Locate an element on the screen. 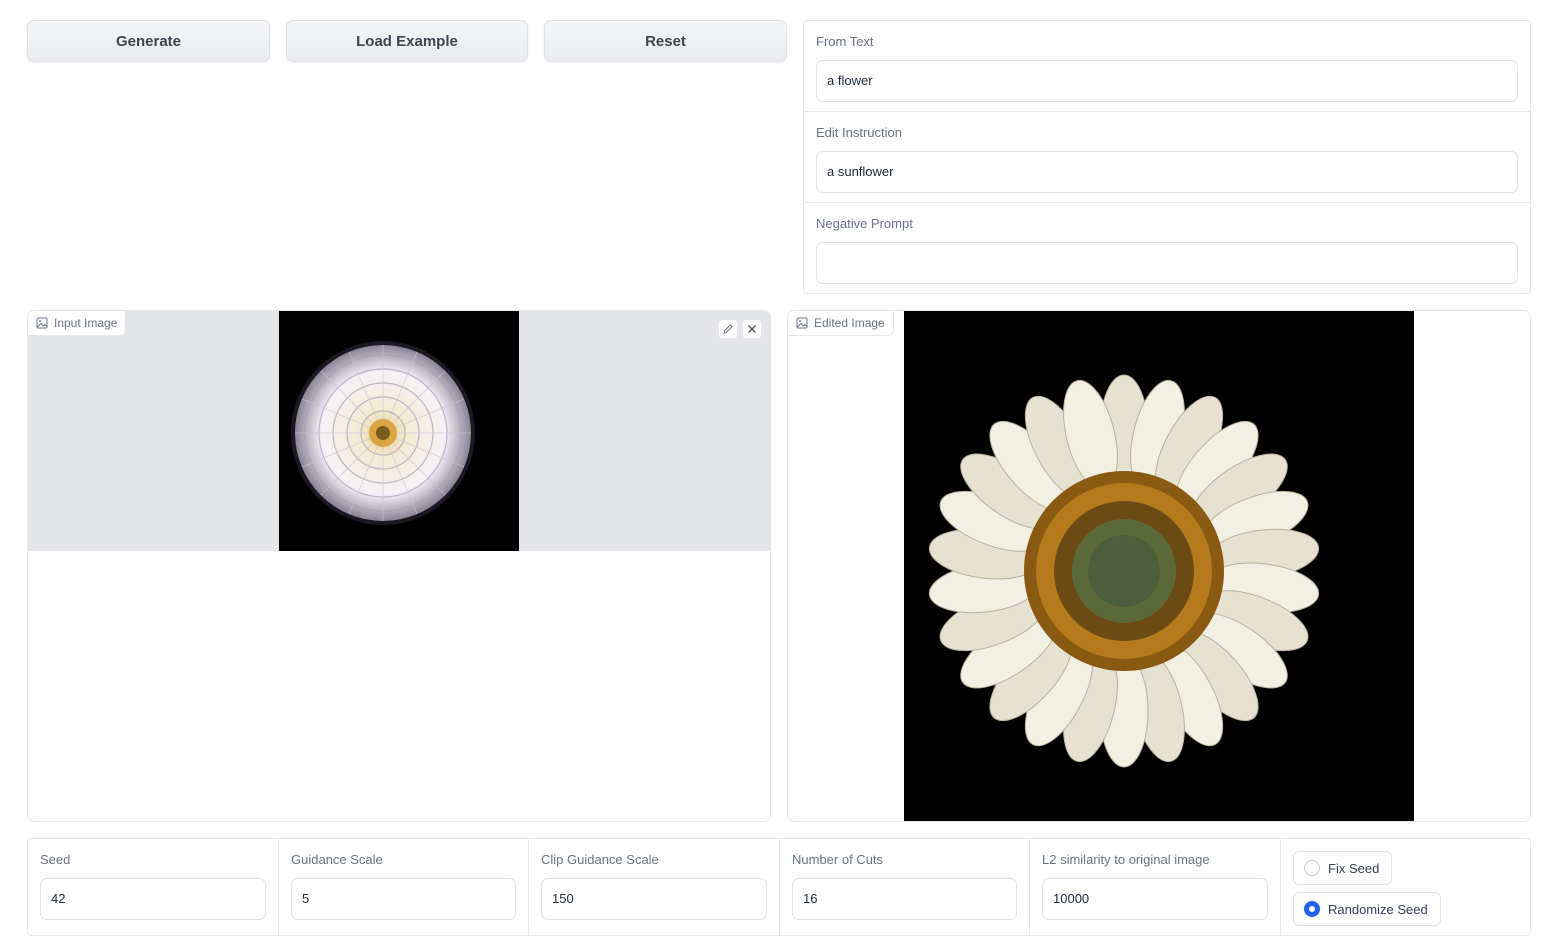  number-of-cuts-block: Number of Cuts 16 is located at coordinates (905, 887).